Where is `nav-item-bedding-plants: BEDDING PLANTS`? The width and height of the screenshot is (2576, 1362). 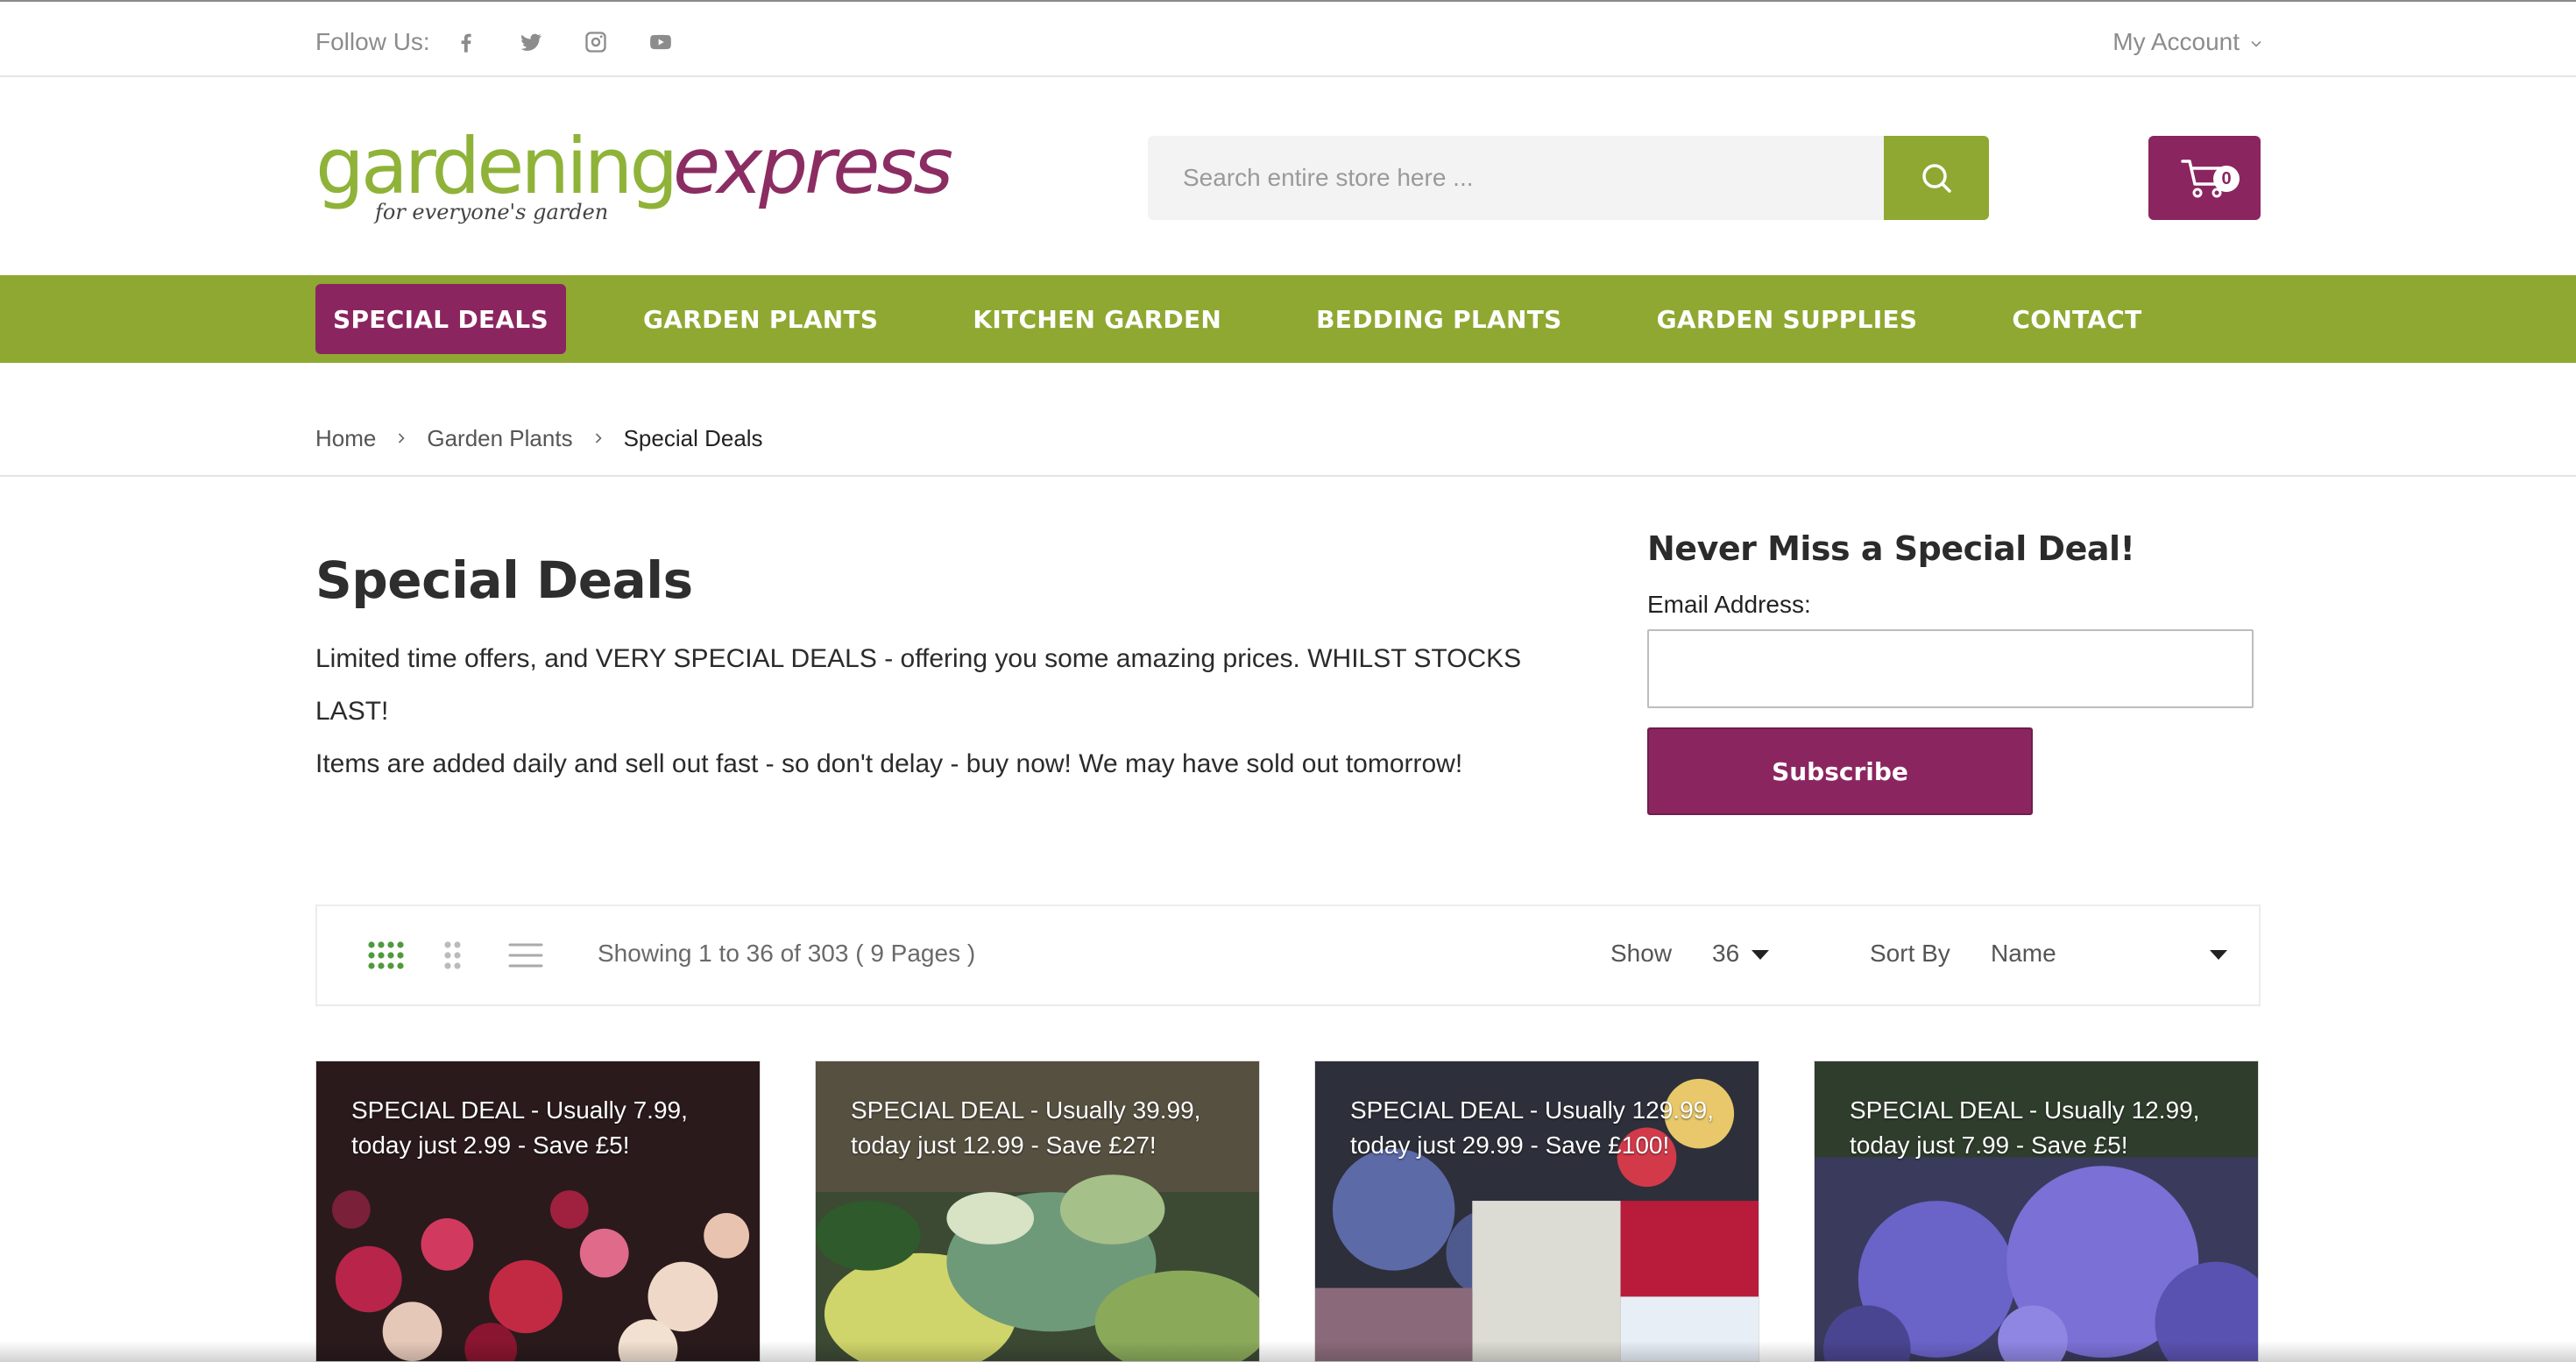
nav-item-bedding-plants: BEDDING PLANTS is located at coordinates (1439, 319).